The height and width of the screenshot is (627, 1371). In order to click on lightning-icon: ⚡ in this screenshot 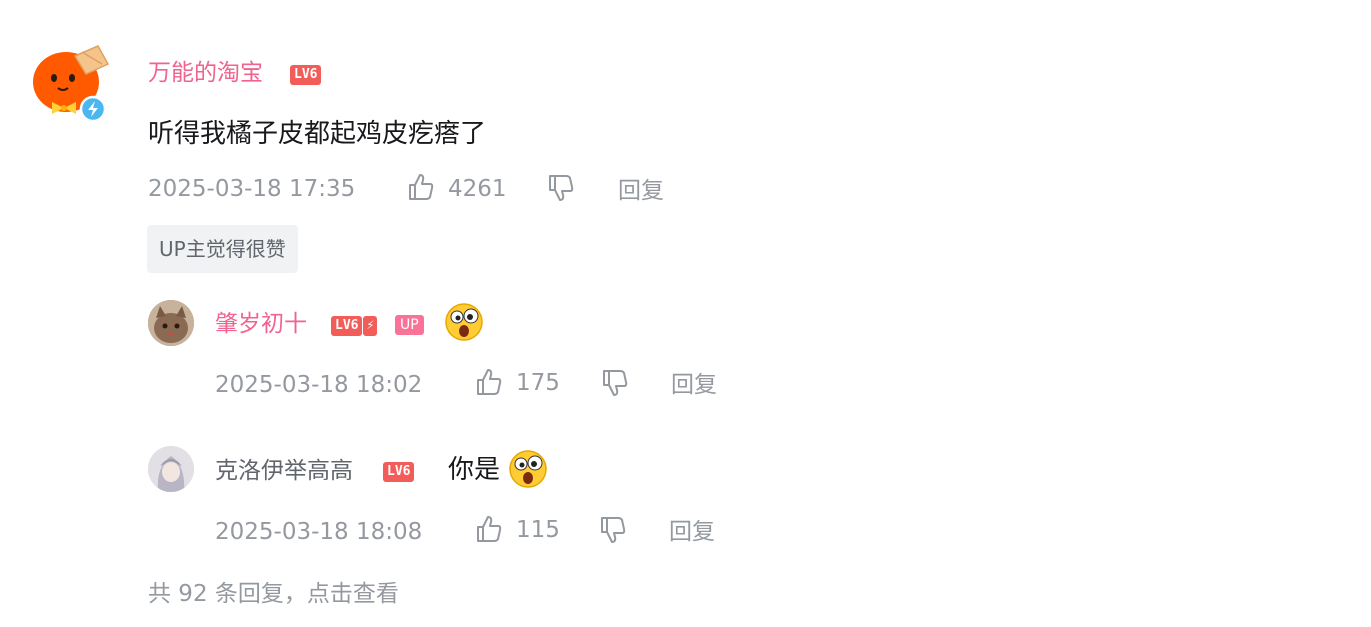, I will do `click(370, 326)`.